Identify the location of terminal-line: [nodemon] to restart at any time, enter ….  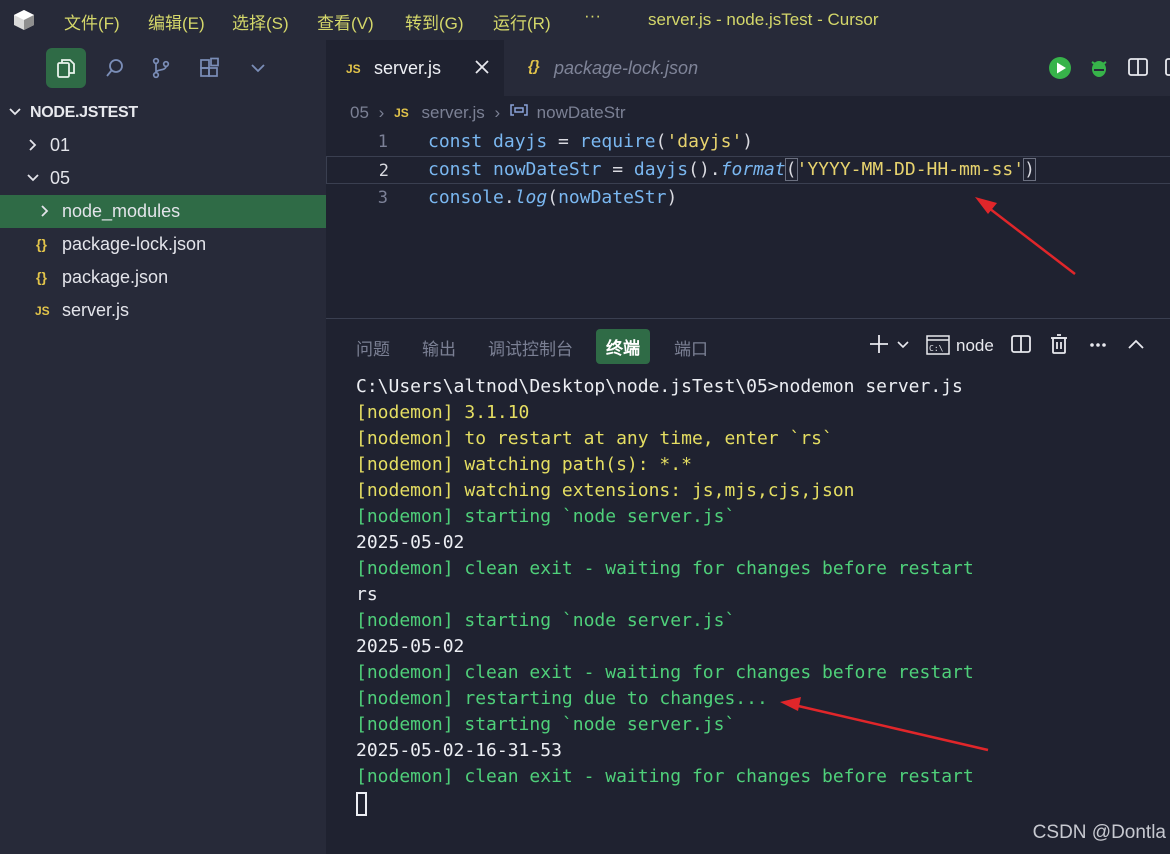
(594, 438).